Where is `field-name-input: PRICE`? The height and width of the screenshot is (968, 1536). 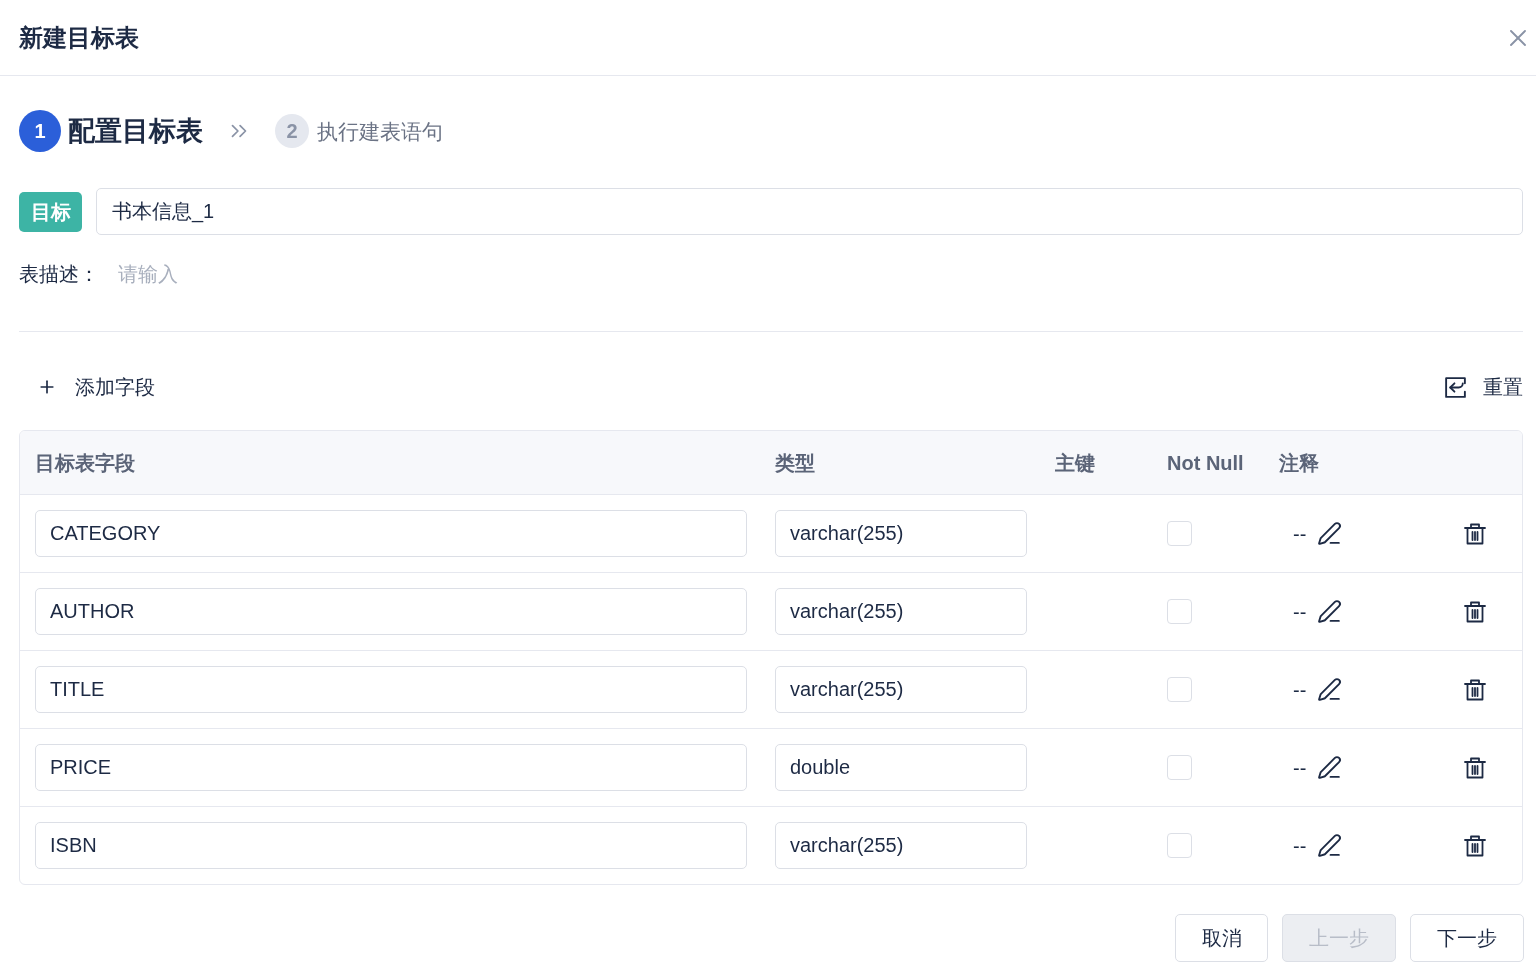
field-name-input: PRICE is located at coordinates (391, 767).